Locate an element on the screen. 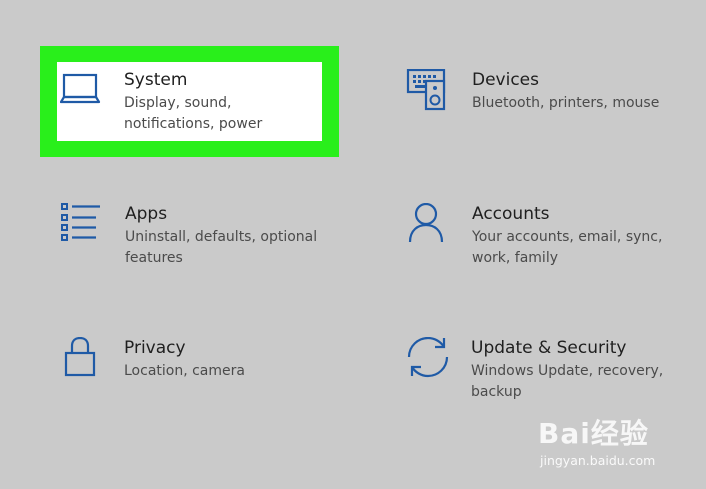 The width and height of the screenshot is (706, 489). tile-devices: Devices Bluetooth, printers, mouse is located at coordinates (541, 104).